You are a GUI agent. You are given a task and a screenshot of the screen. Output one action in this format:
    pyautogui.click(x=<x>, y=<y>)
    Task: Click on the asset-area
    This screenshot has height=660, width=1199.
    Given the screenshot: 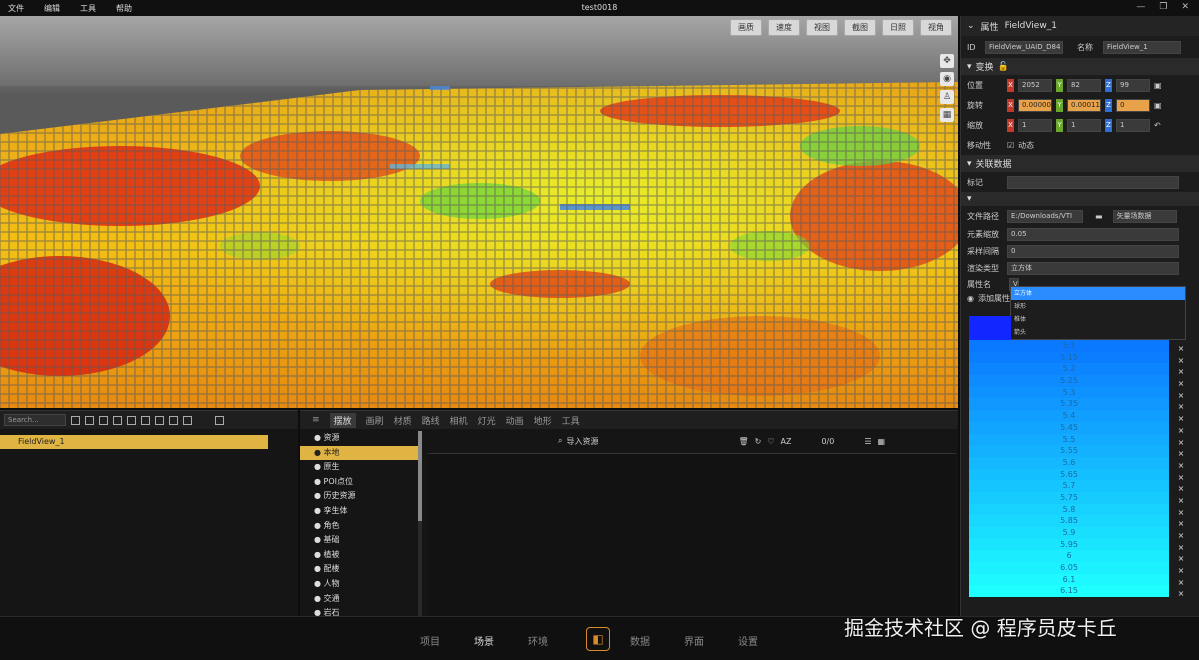 What is the action you would take?
    pyautogui.click(x=692, y=535)
    